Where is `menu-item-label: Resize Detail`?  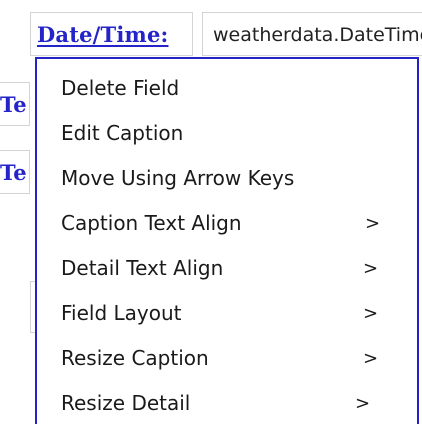
menu-item-label: Resize Detail is located at coordinates (126, 403).